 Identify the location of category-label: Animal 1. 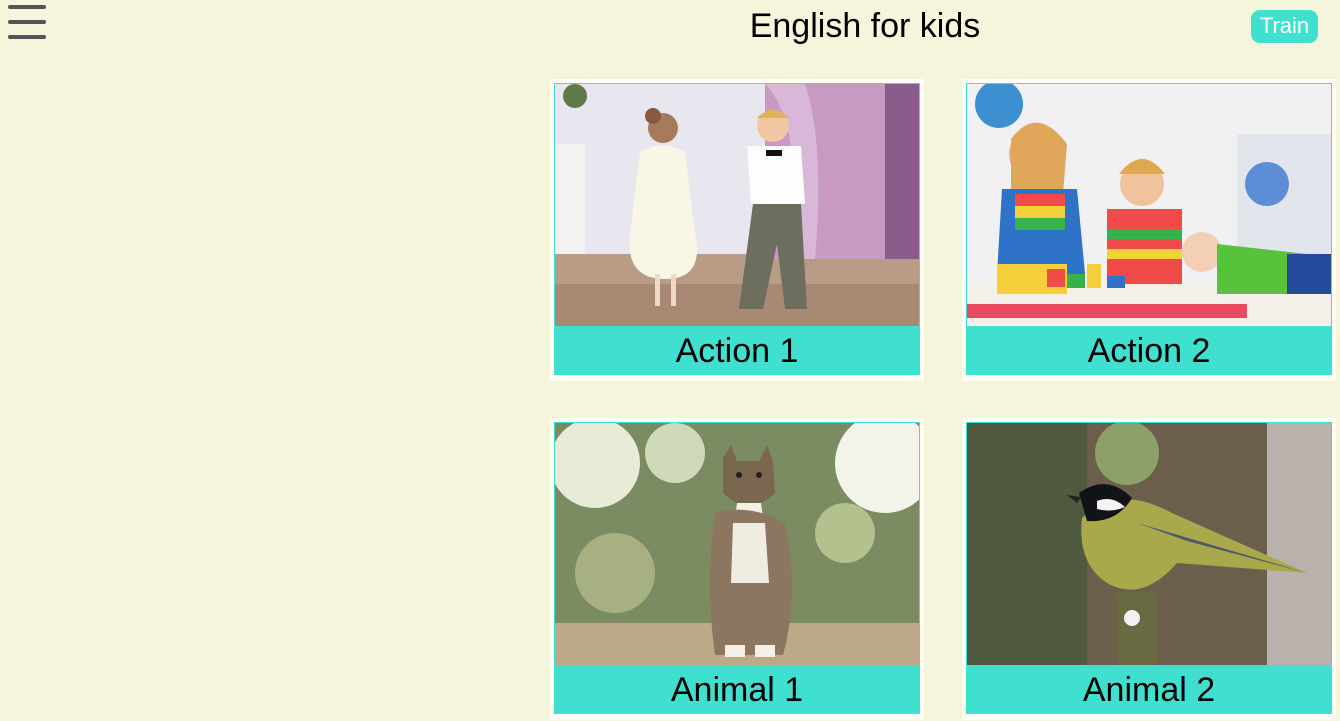
(737, 690).